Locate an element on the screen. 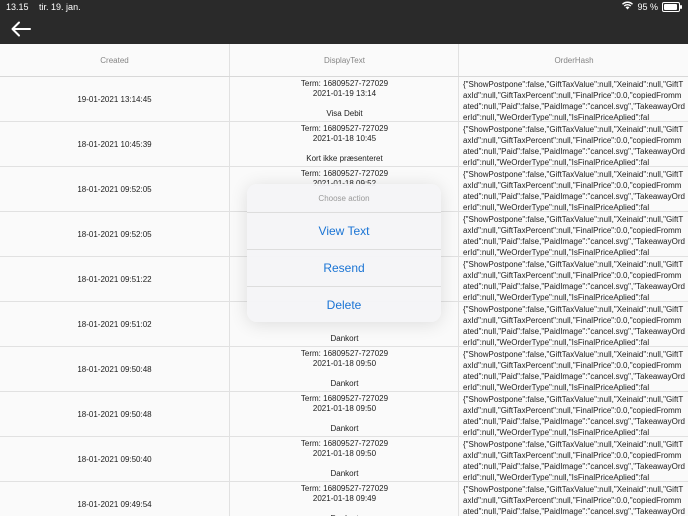 Image resolution: width=688 pixels, height=516 pixels. view-text-button: View Text is located at coordinates (344, 231).